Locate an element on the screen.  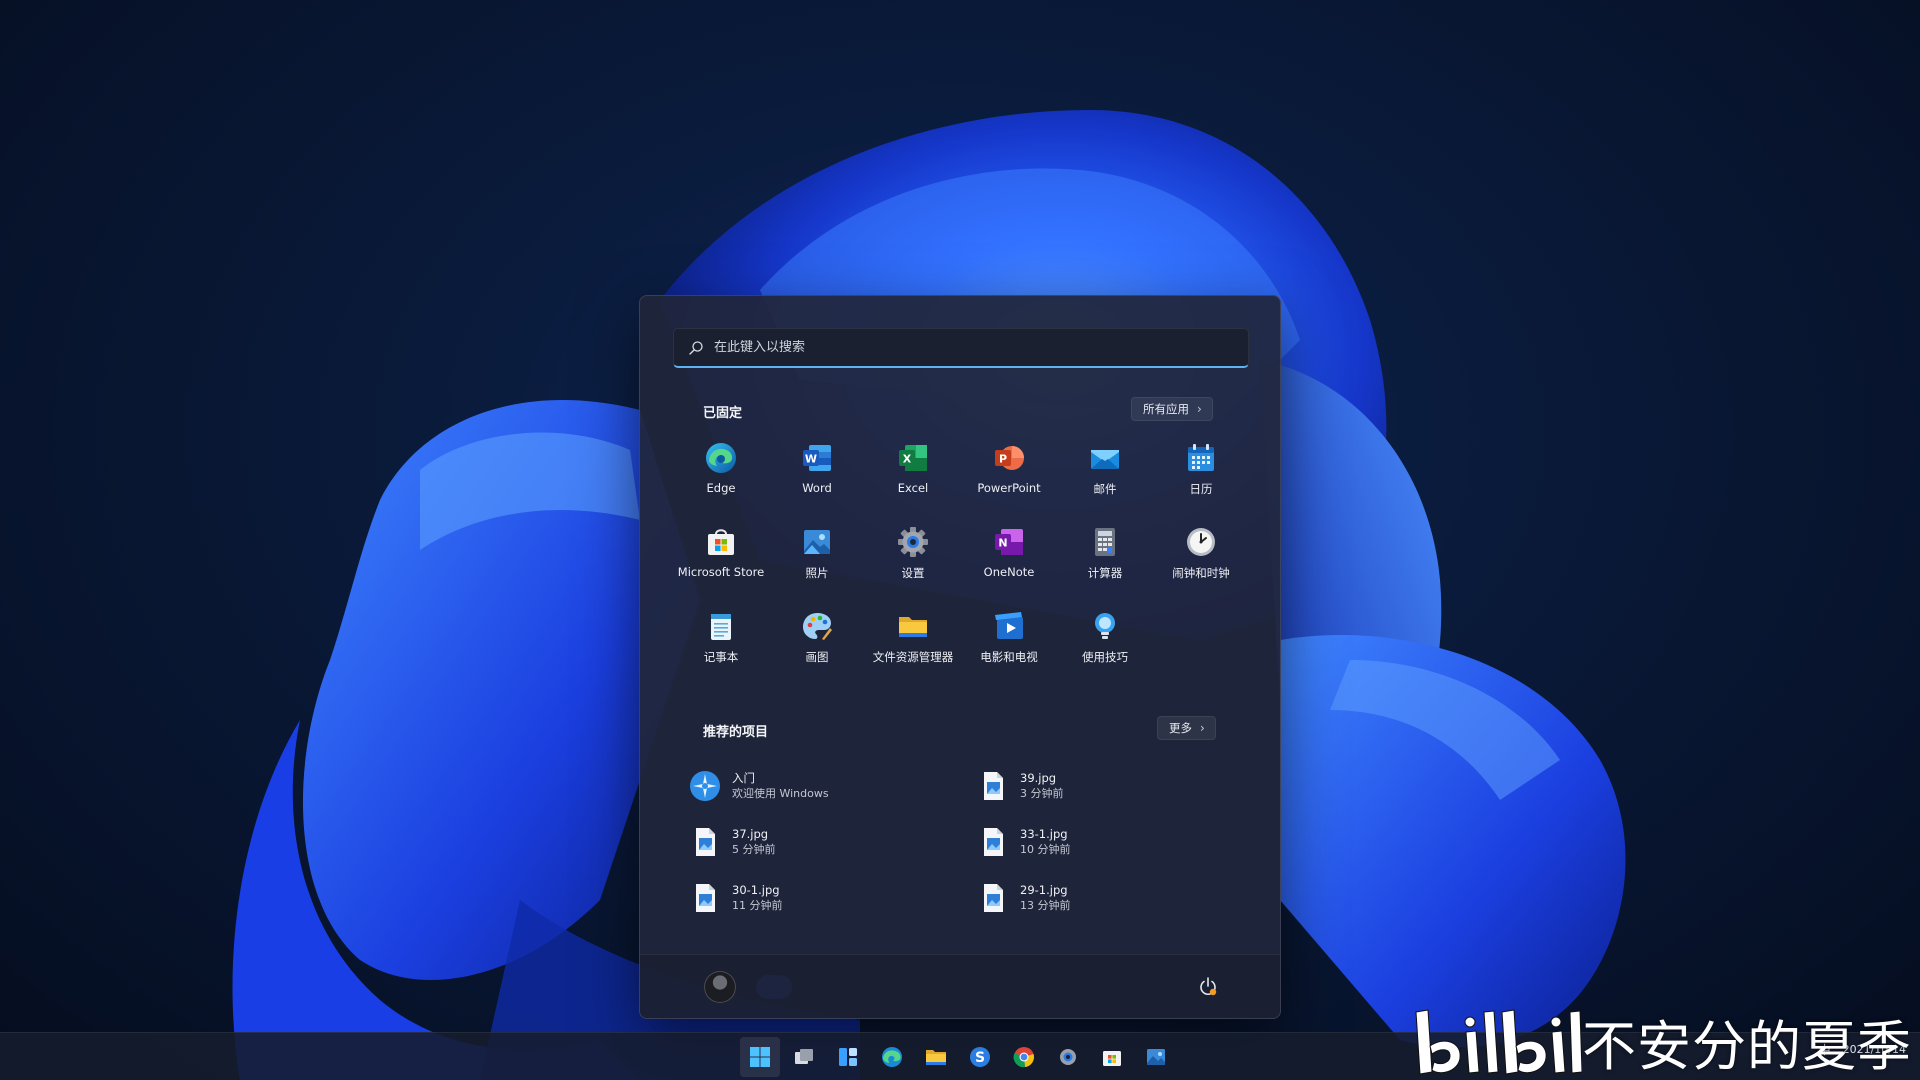
tray-date: 2021/10/14 is located at coordinates (1874, 1049).